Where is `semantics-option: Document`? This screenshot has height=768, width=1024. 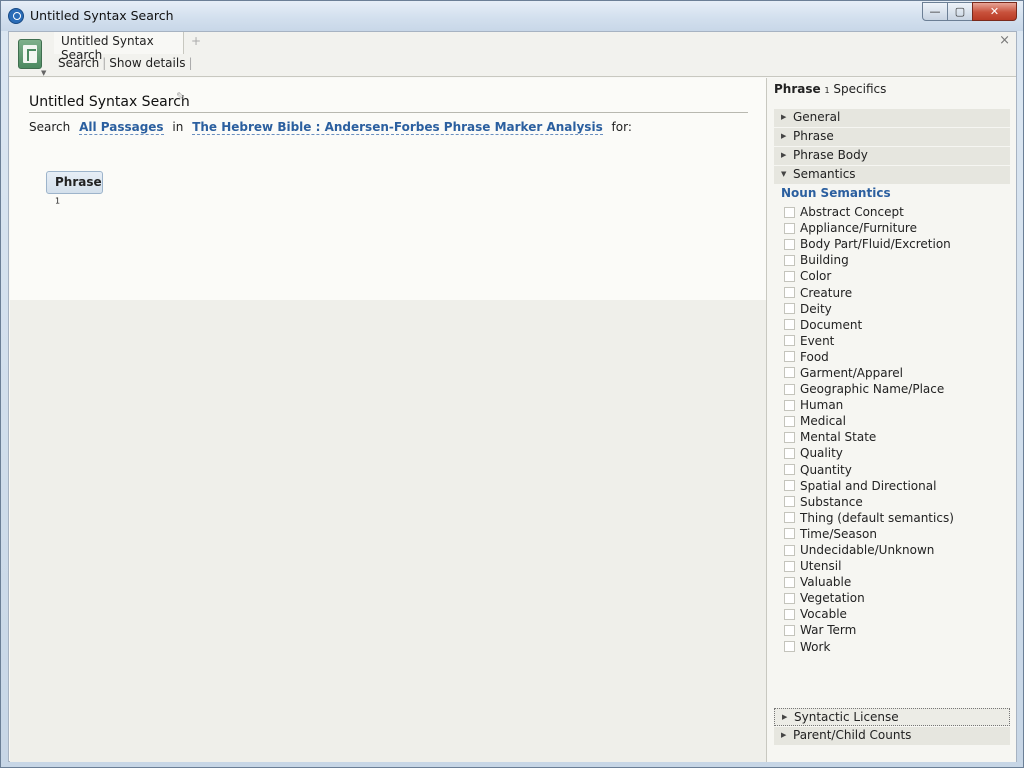
semantics-option: Document is located at coordinates (869, 325).